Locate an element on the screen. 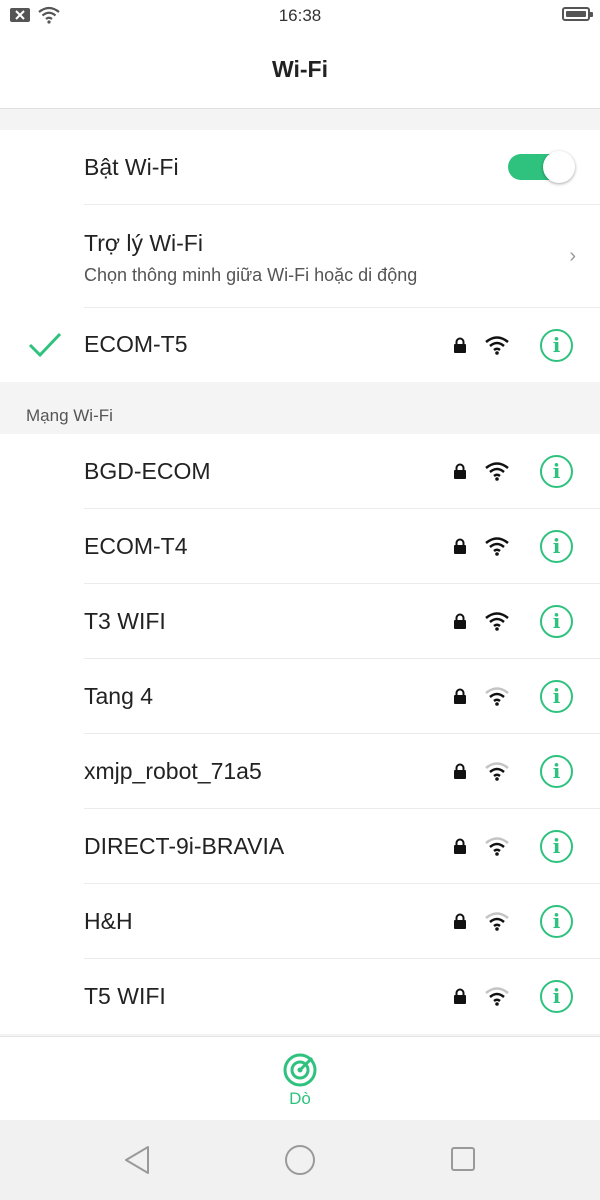 This screenshot has height=1200, width=600. wifi-assistant-subtitle: Chọn thông minh giữa Wi-Fi hoặc di động is located at coordinates (251, 275).